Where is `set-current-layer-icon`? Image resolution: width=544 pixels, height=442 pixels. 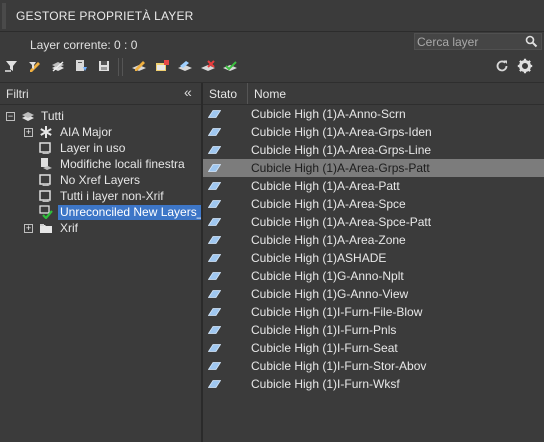 set-current-layer-icon is located at coordinates (208, 66).